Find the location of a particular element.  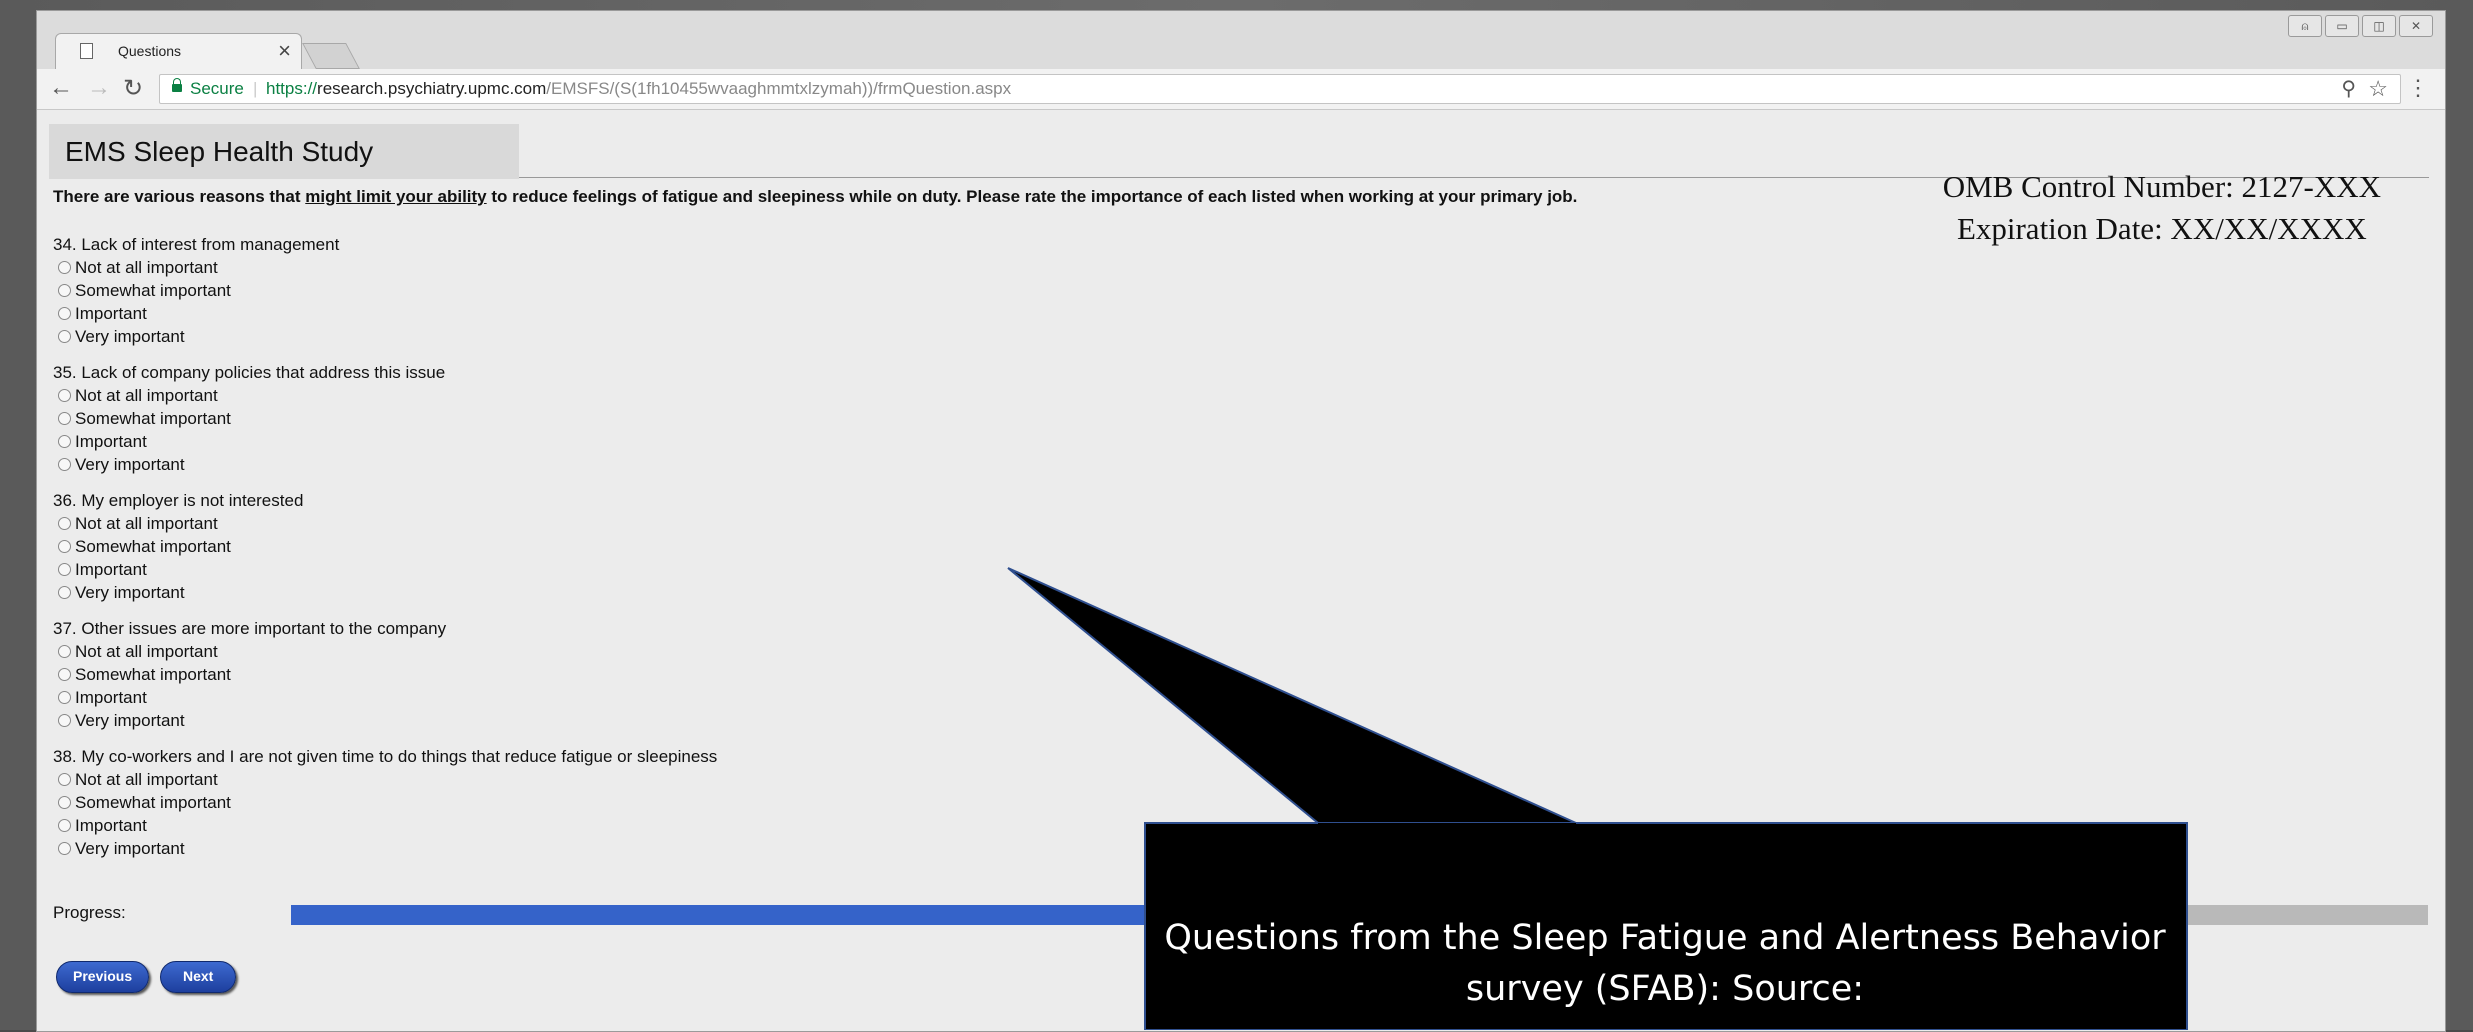

callout-pointer is located at coordinates (1292, 695).